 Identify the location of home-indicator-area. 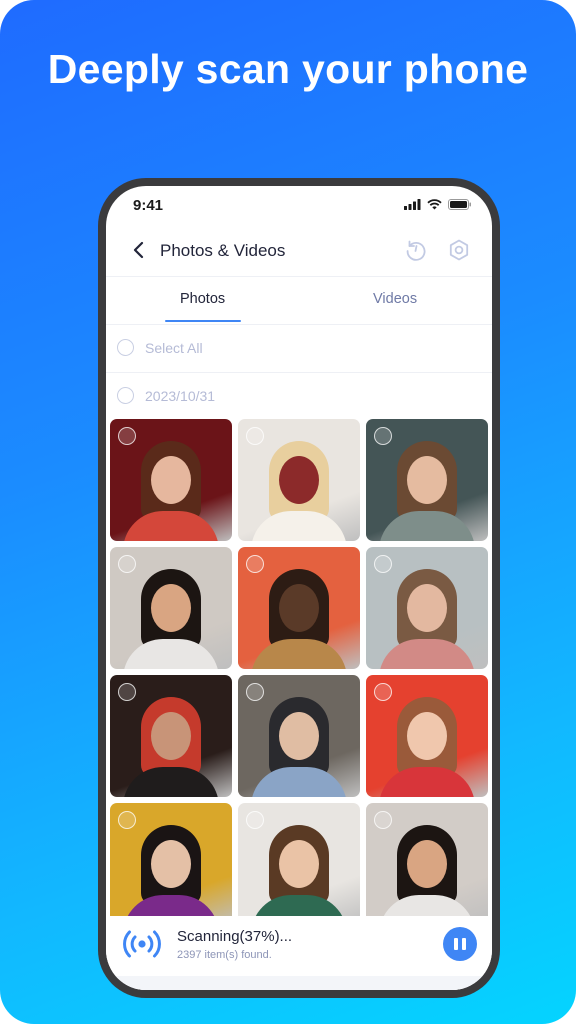
(299, 983).